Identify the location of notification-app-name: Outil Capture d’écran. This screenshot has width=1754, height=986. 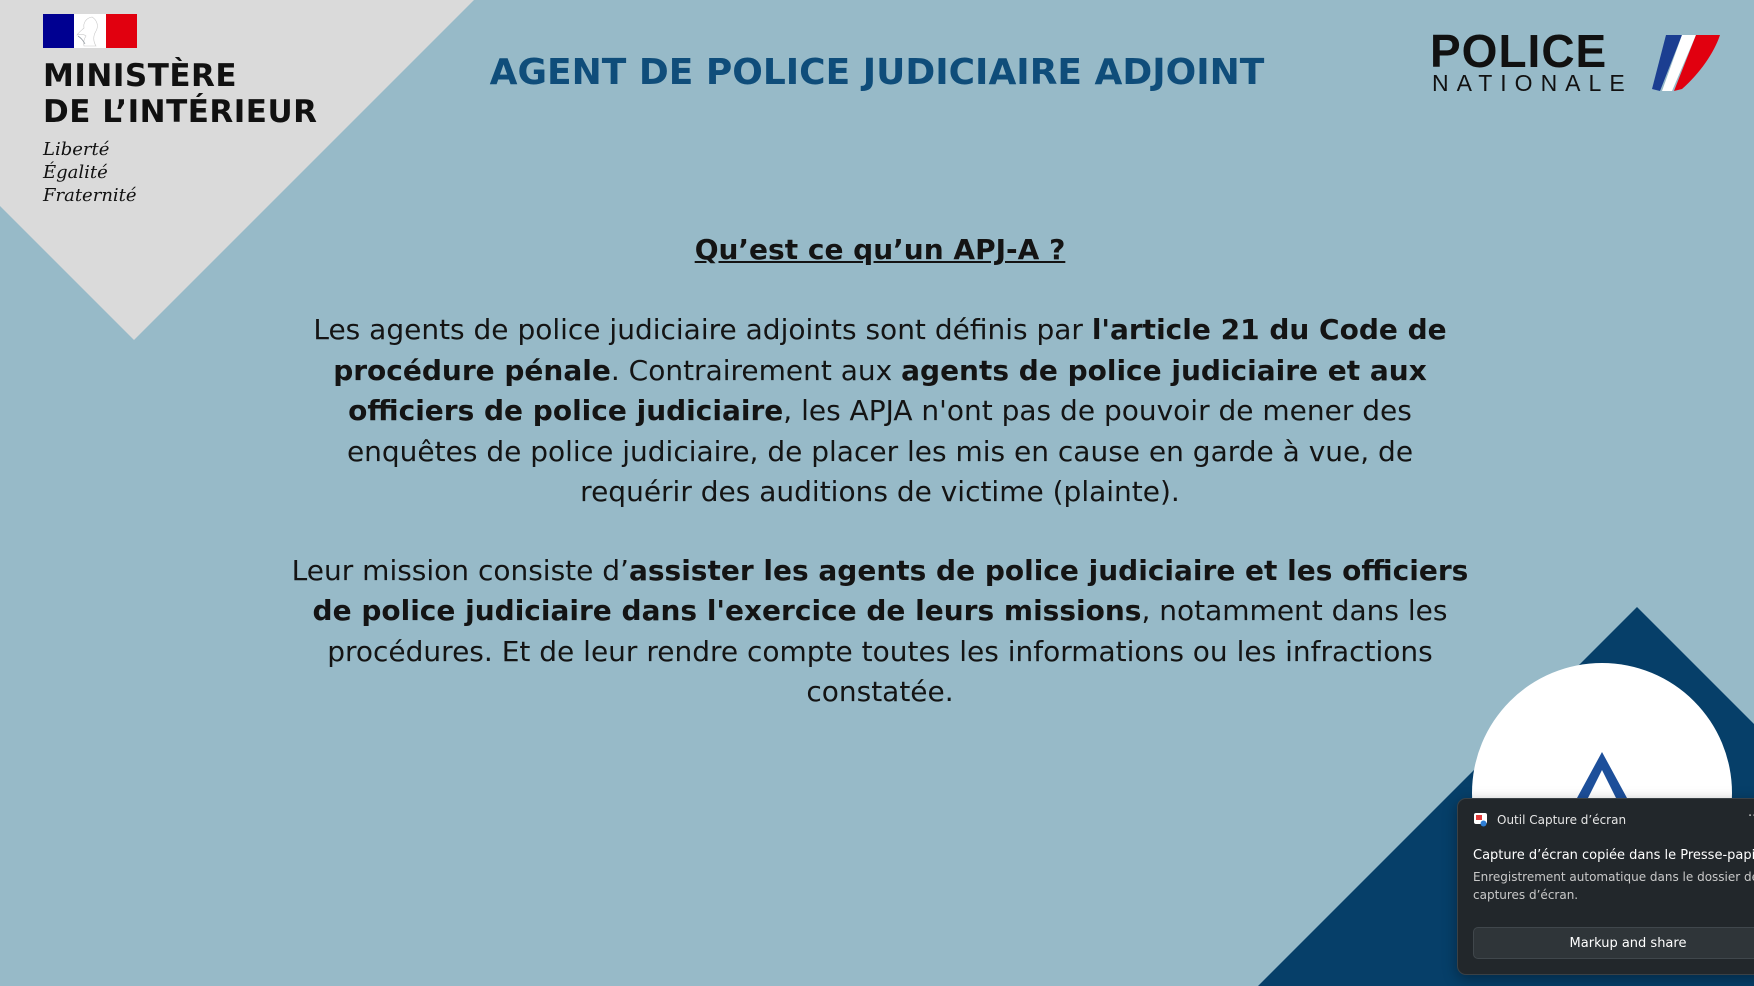
(1562, 819).